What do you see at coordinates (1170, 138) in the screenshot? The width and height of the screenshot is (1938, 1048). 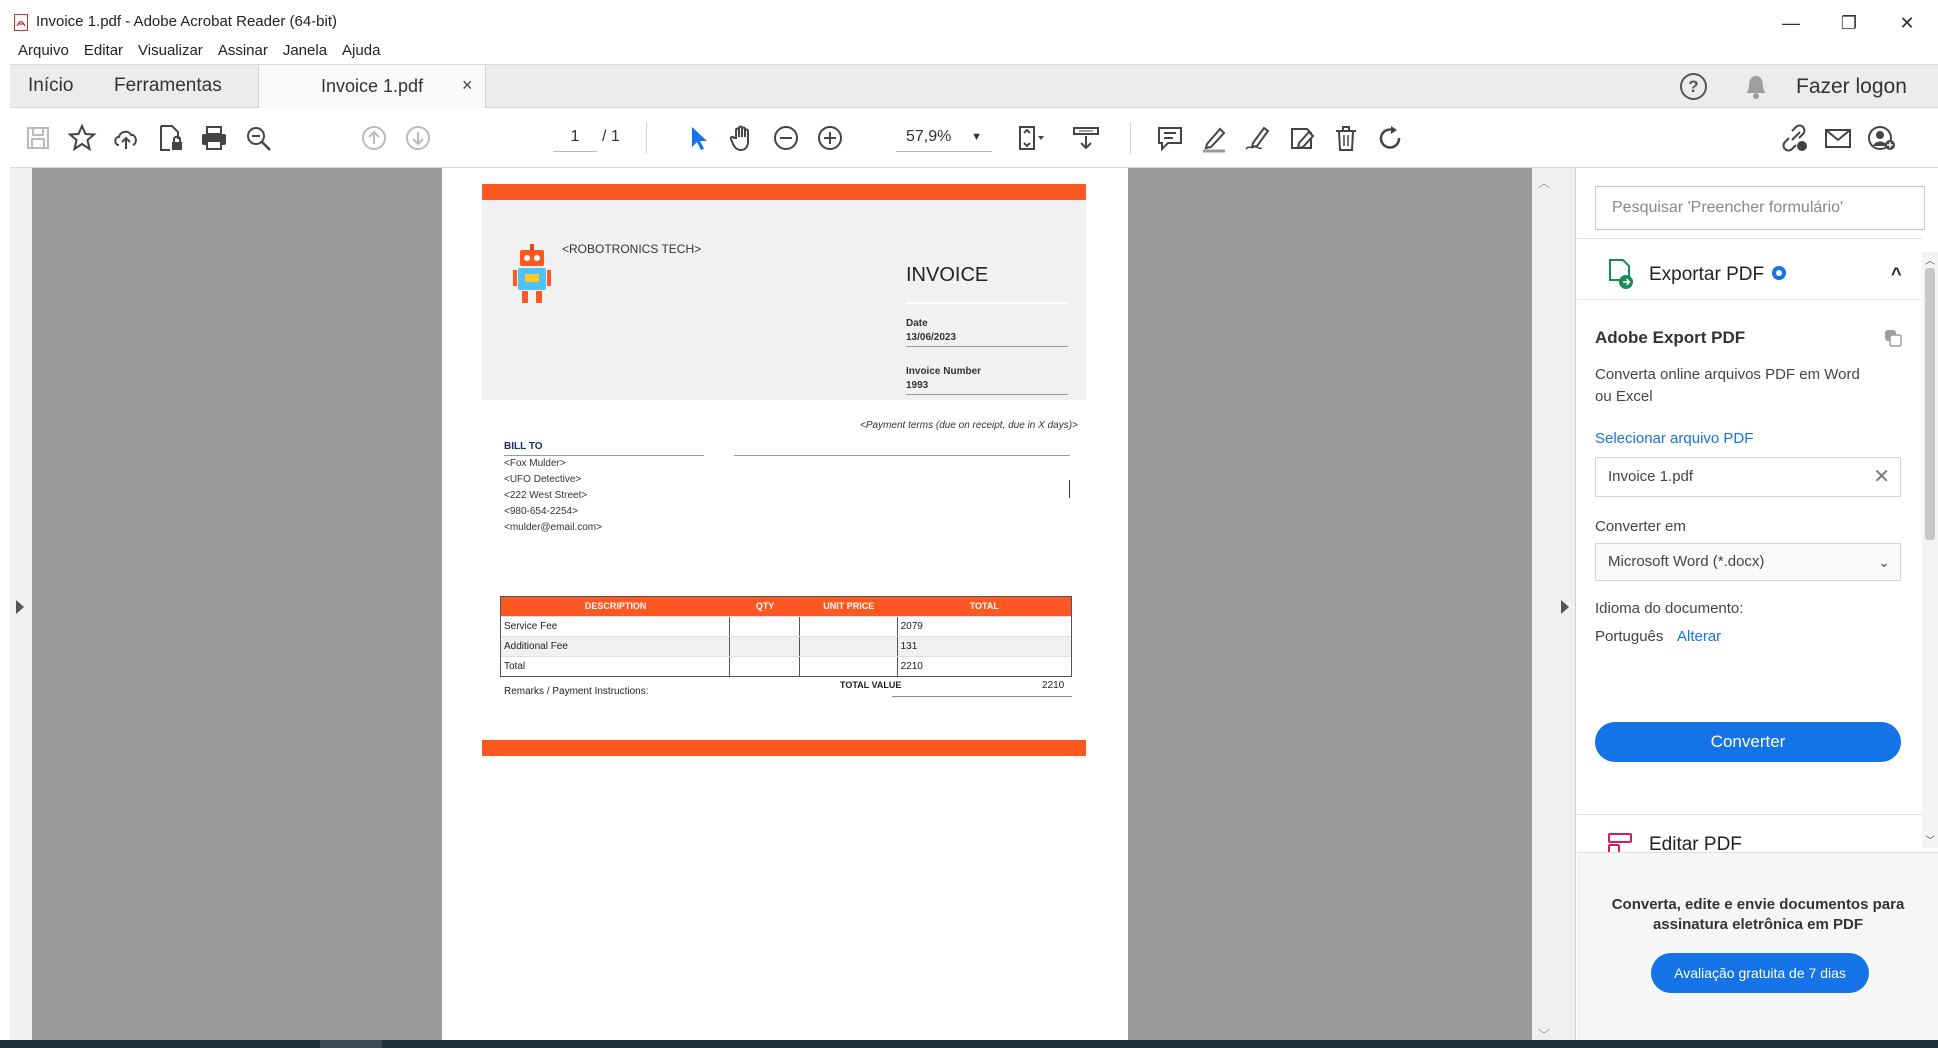 I see `comment-icon` at bounding box center [1170, 138].